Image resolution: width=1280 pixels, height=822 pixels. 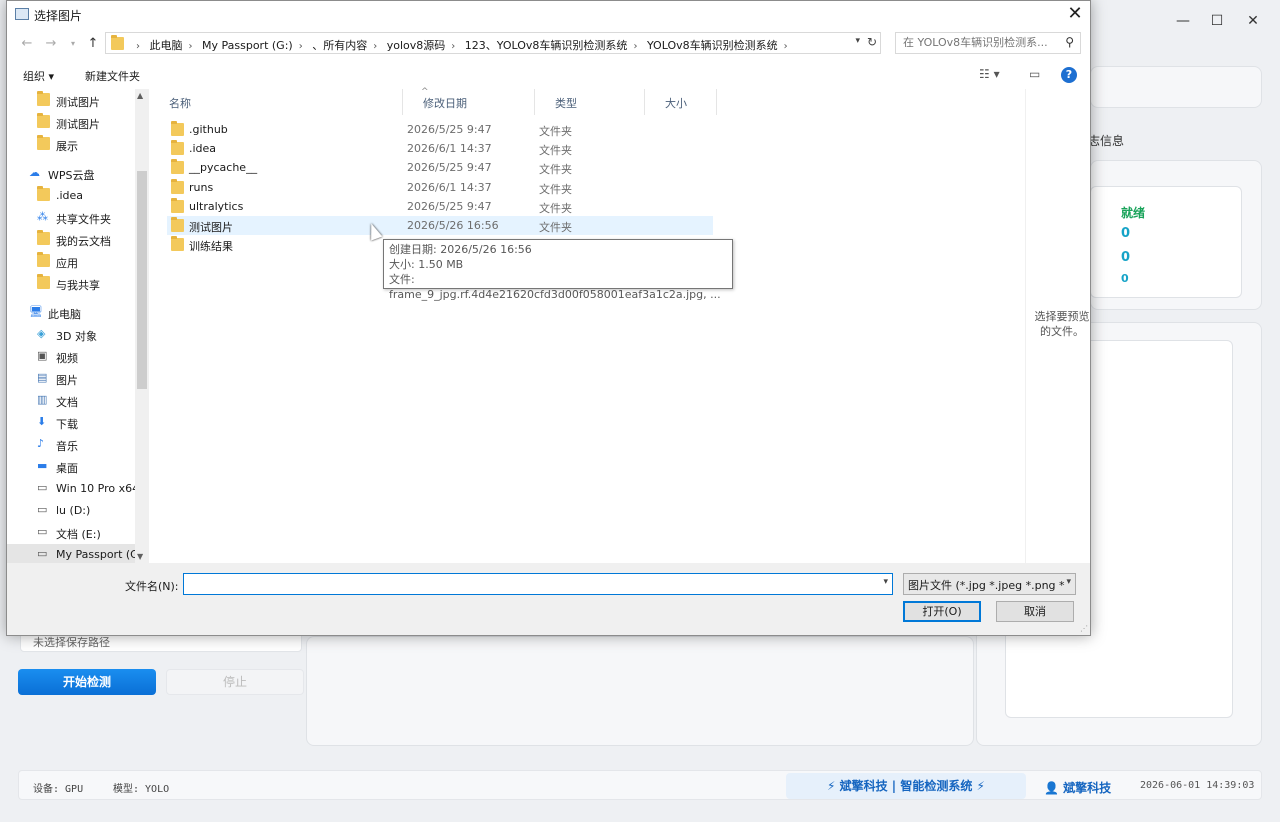 What do you see at coordinates (73, 44) in the screenshot?
I see `recent-dropdown-icon: ▾` at bounding box center [73, 44].